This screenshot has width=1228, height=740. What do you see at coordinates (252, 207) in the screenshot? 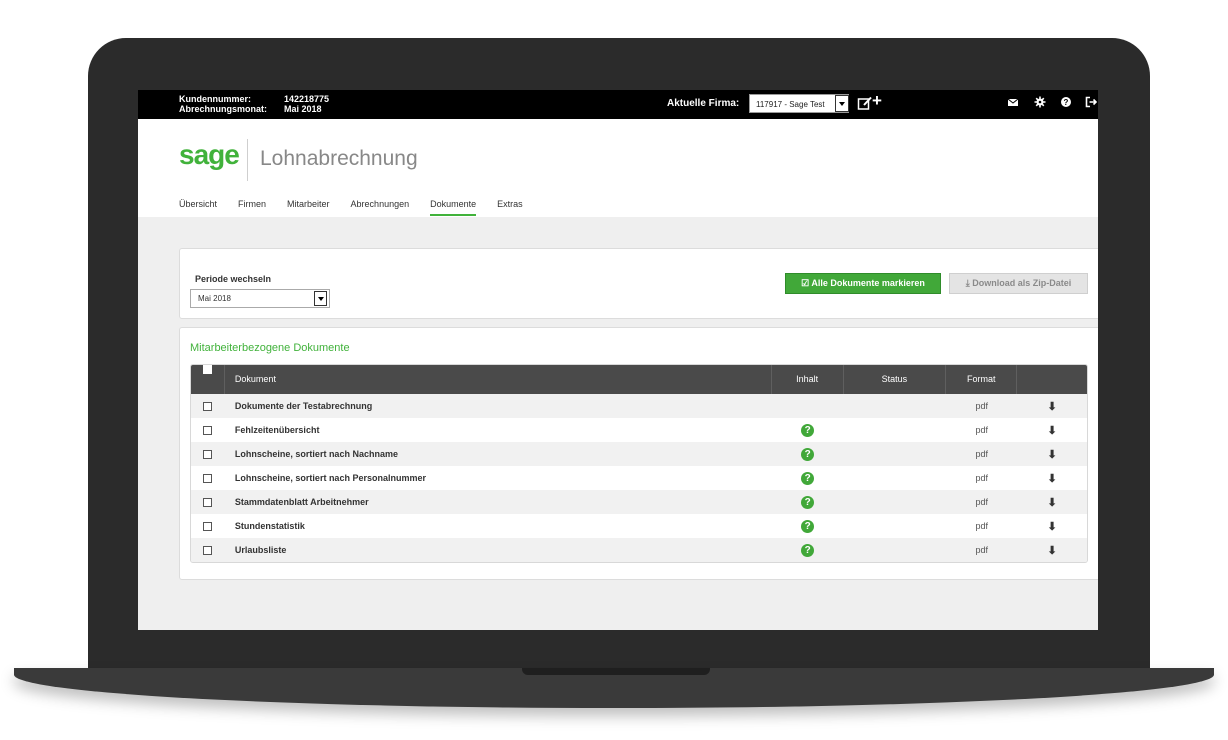
I see `nav-firmen: Firmen` at bounding box center [252, 207].